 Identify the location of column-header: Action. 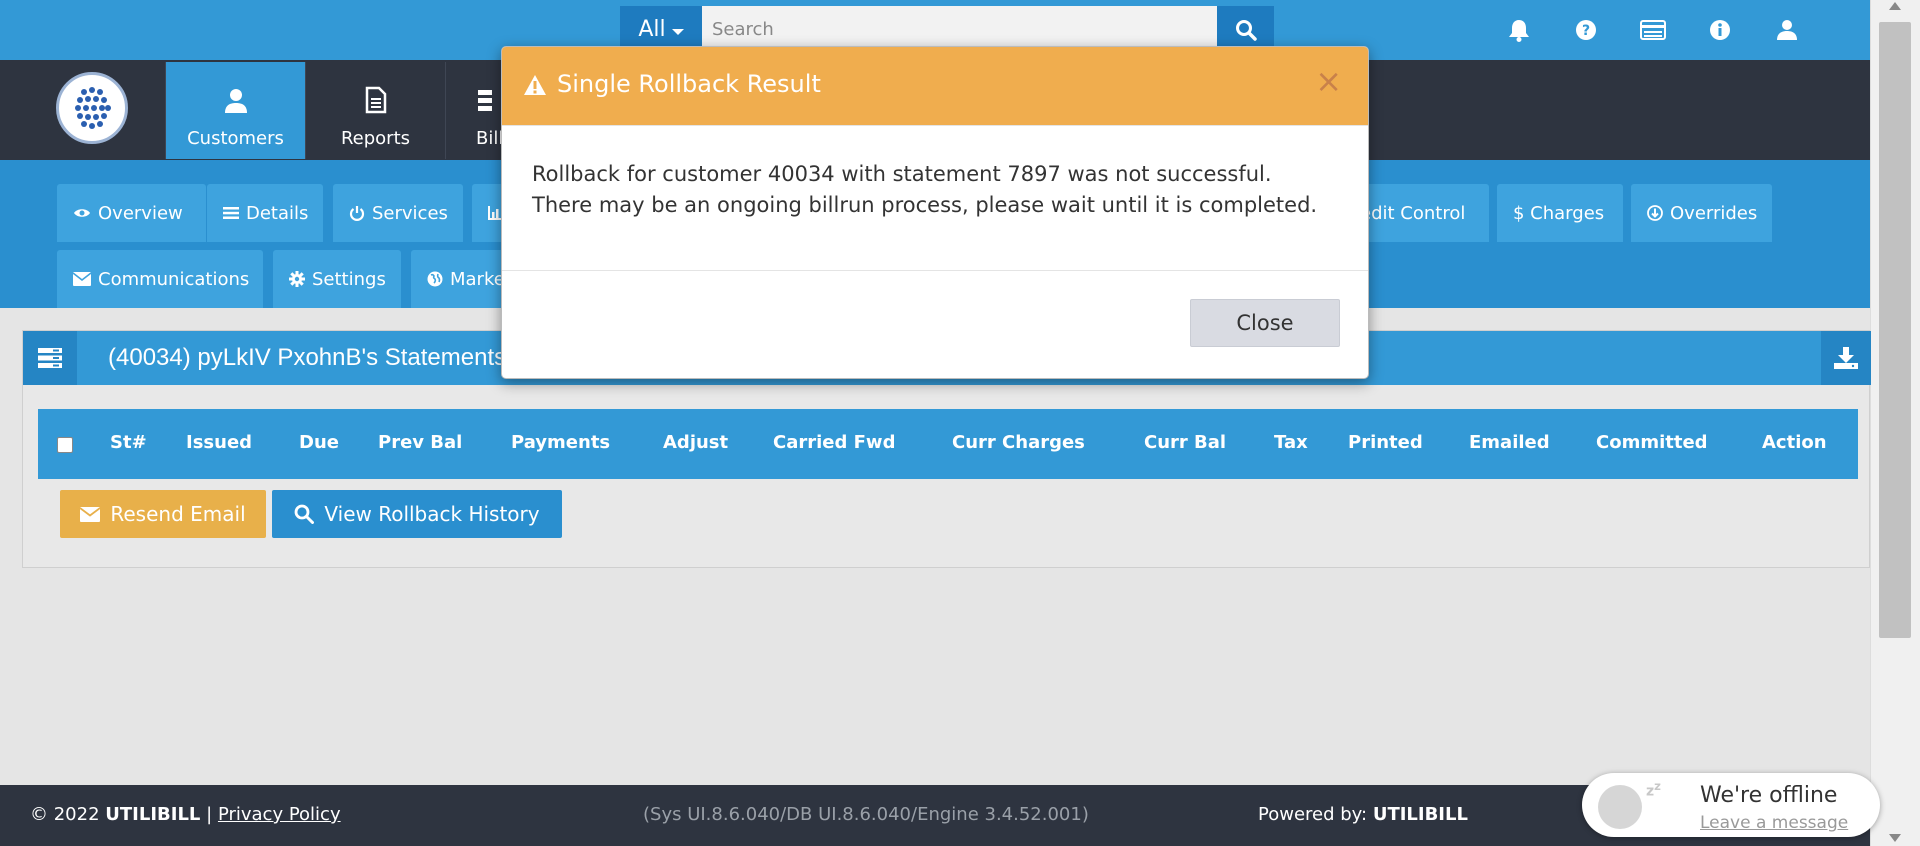
(1794, 442).